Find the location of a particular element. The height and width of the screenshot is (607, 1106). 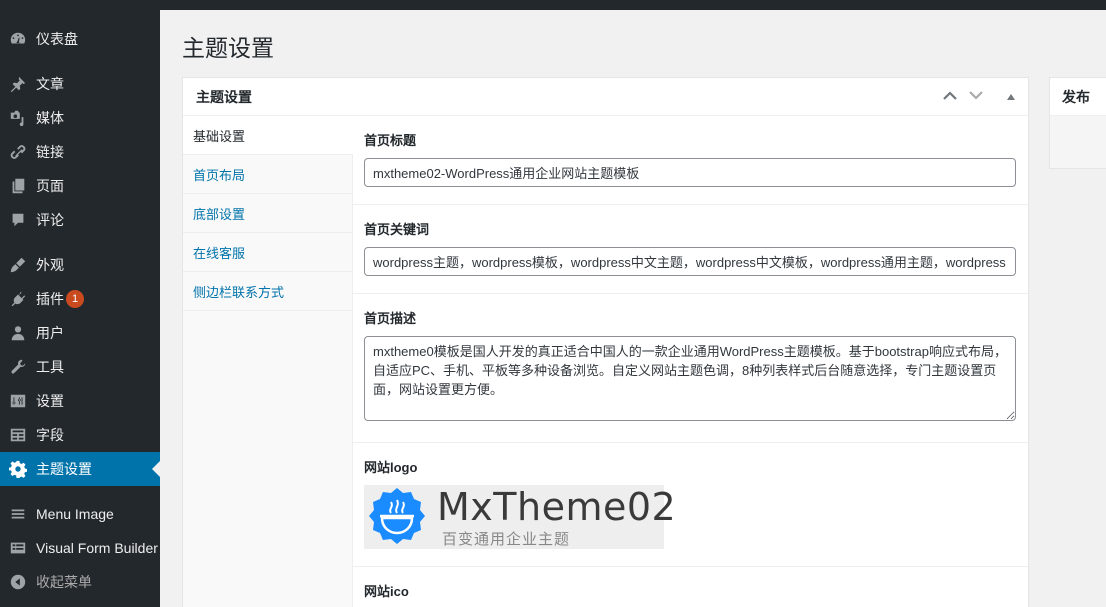

sidebar-item-fields: 字段 is located at coordinates (80, 435).